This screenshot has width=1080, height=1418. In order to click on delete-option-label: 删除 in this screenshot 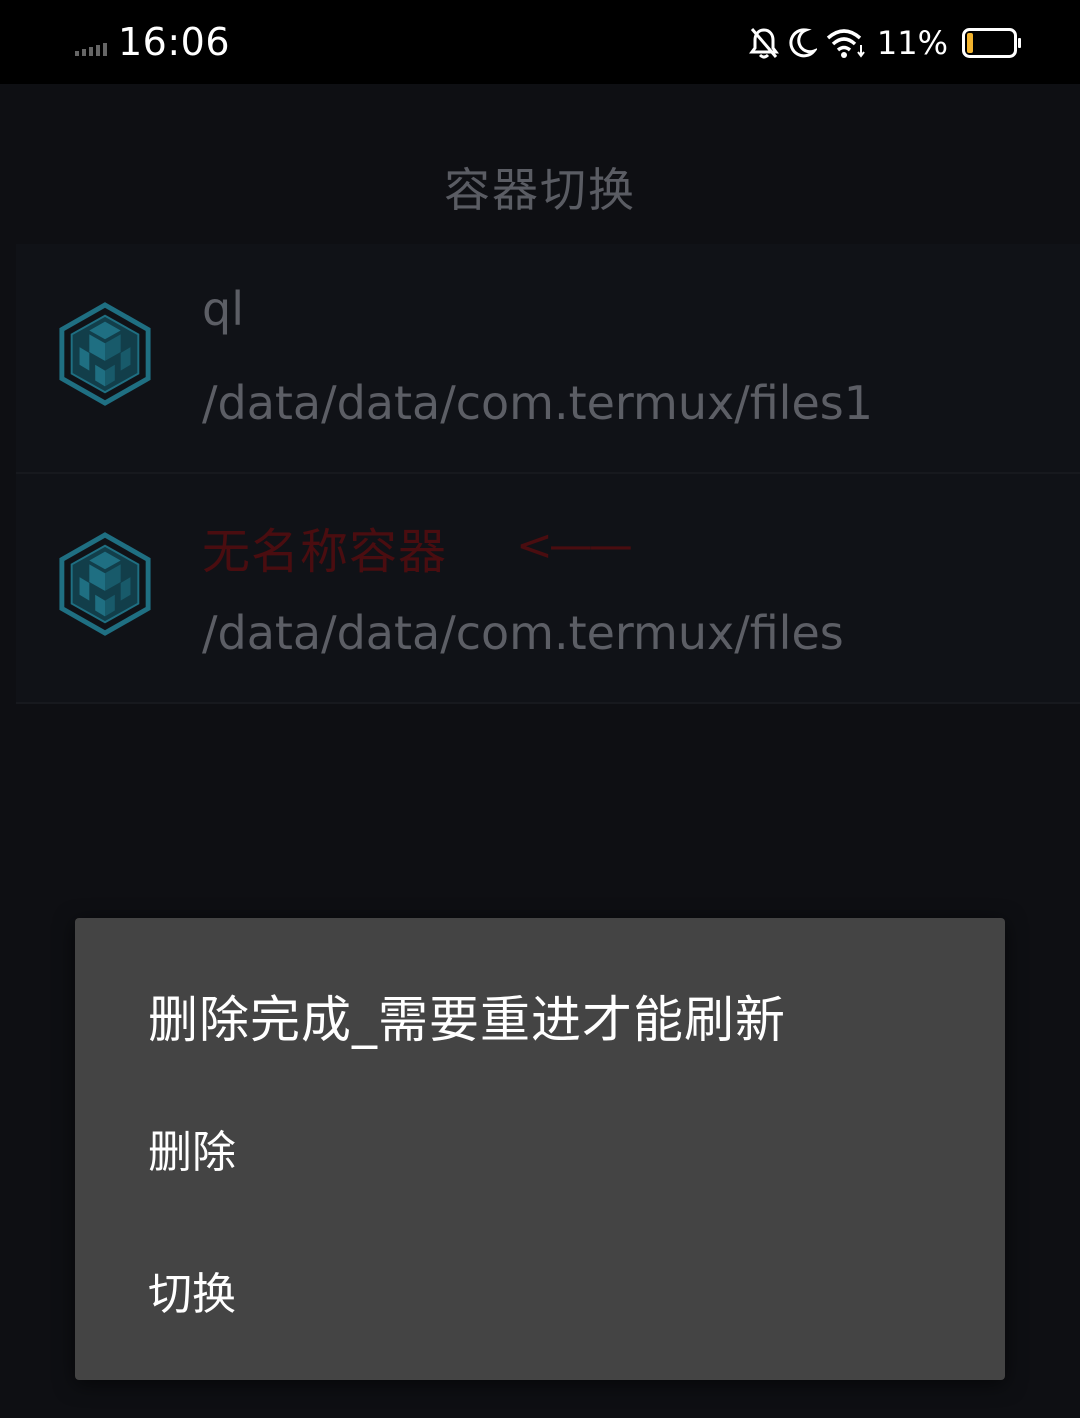, I will do `click(192, 1152)`.